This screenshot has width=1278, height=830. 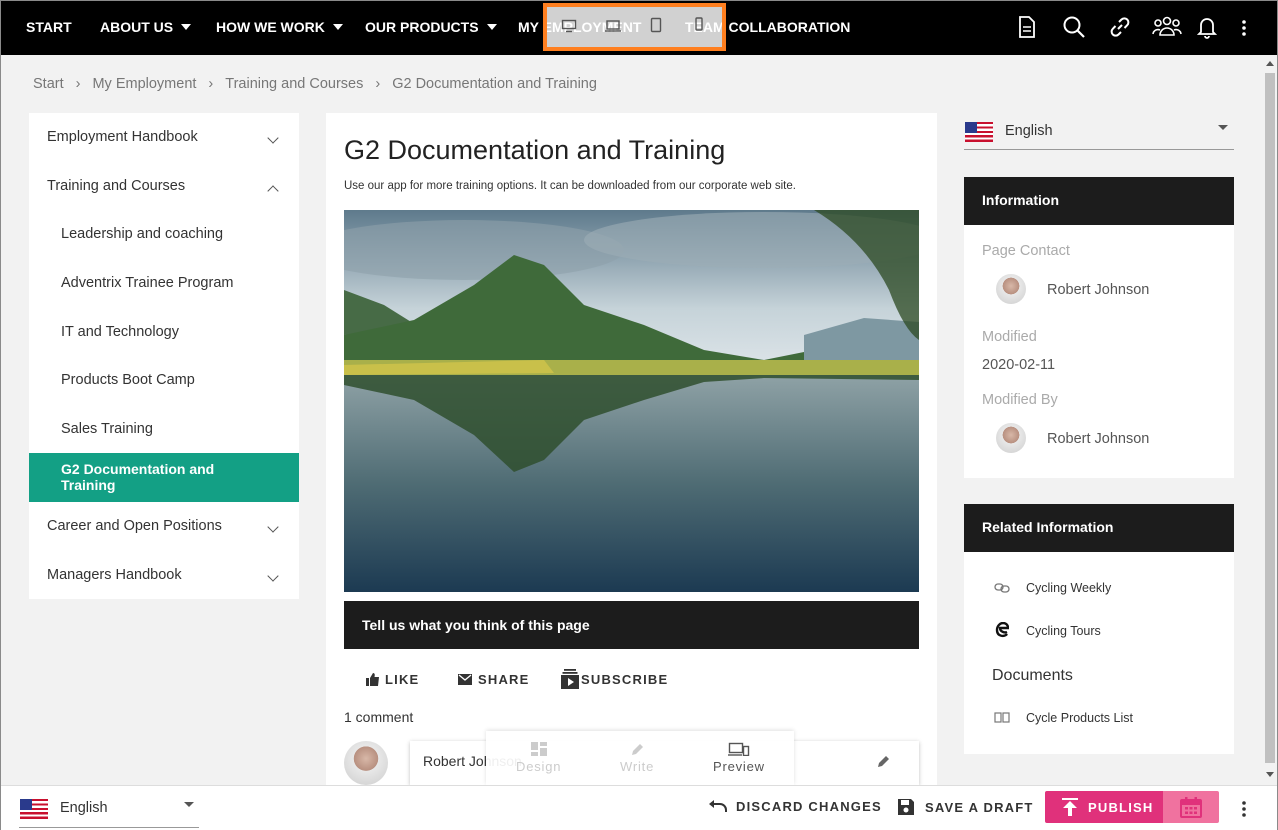 I want to click on devices-icon, so click(x=738, y=749).